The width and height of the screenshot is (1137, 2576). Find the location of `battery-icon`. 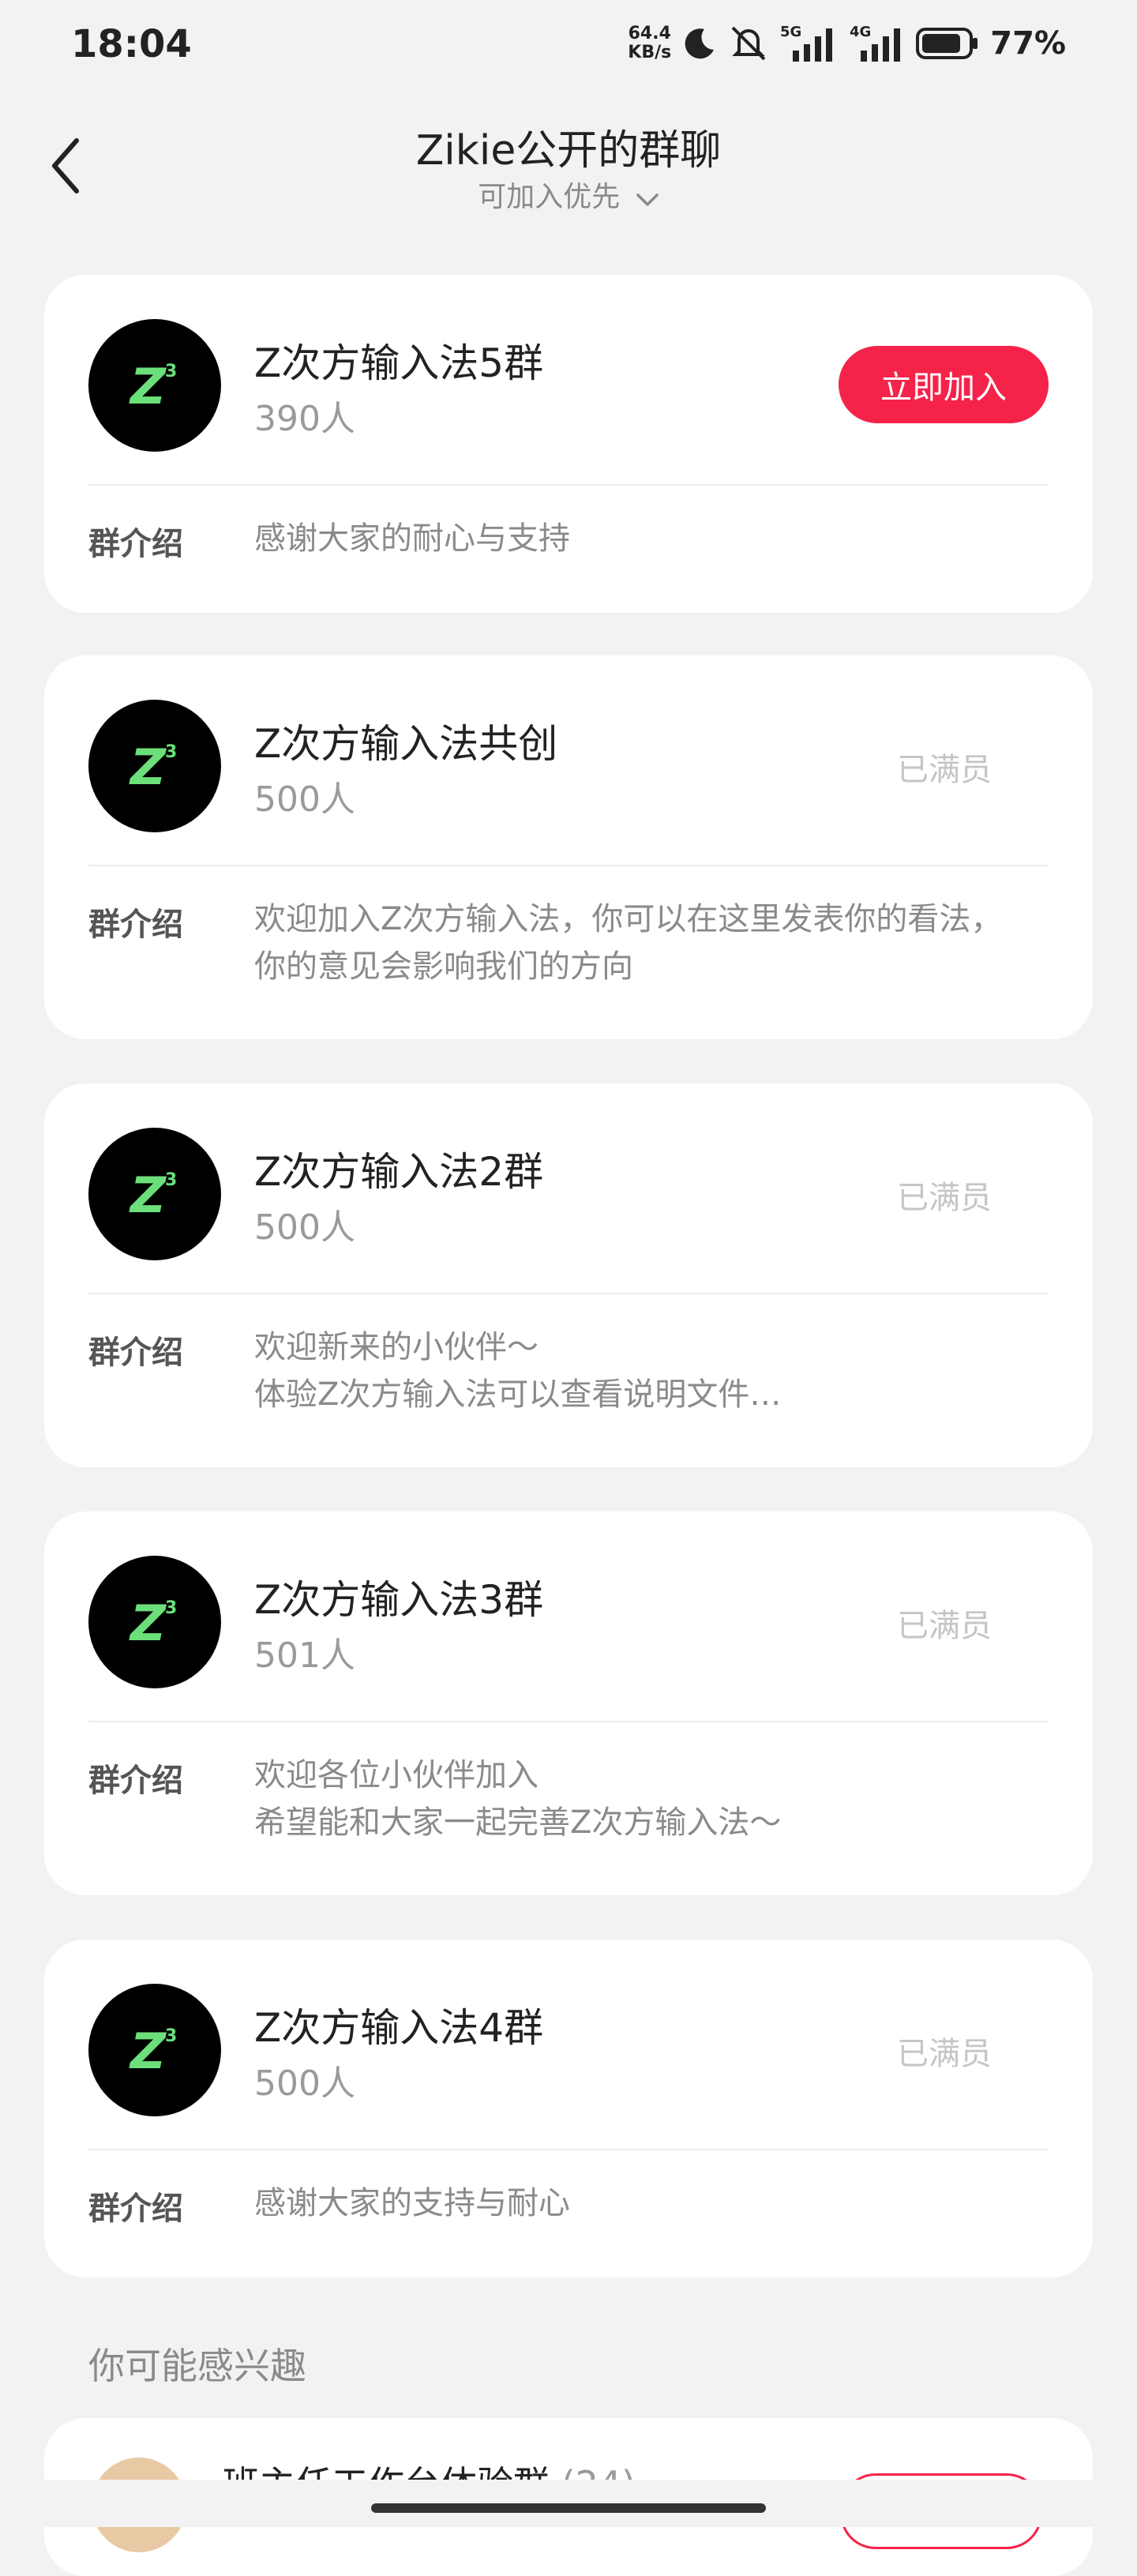

battery-icon is located at coordinates (947, 43).